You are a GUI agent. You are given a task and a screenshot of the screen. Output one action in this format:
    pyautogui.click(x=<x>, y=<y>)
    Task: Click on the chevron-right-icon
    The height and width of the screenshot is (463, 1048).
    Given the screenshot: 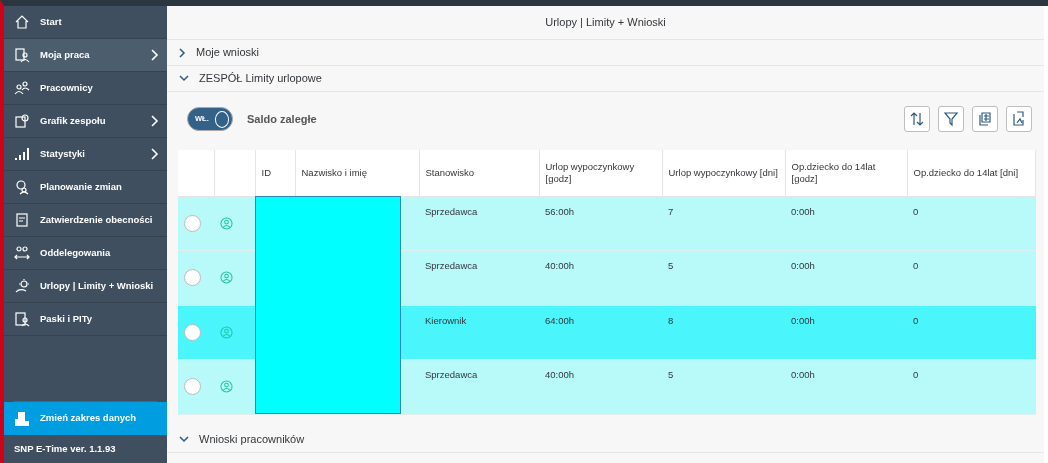 What is the action you would take?
    pyautogui.click(x=182, y=52)
    